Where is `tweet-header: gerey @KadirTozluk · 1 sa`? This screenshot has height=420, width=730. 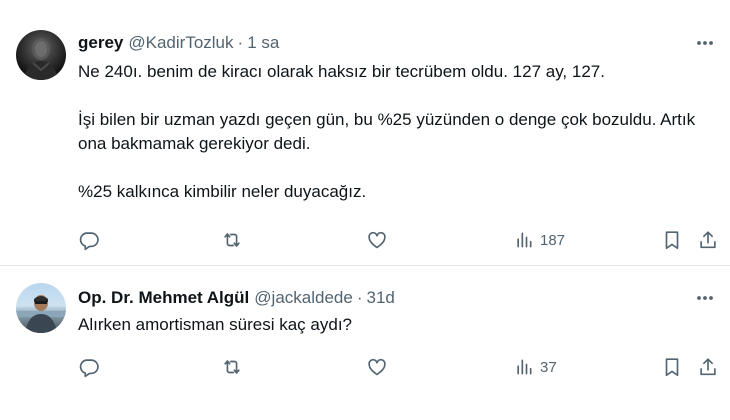
tweet-header: gerey @KadirTozluk · 1 sa is located at coordinates (178, 43).